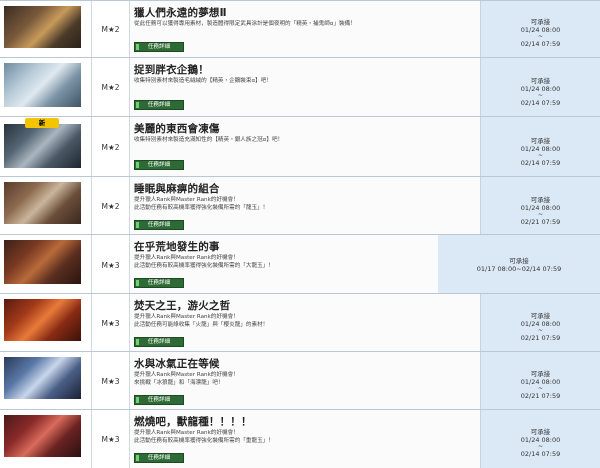  Describe the element at coordinates (203, 81) in the screenshot. I see `quest-description: 收集特別素材來製造毛絨絨的【精英・企鵝裝束α】吧！` at that location.